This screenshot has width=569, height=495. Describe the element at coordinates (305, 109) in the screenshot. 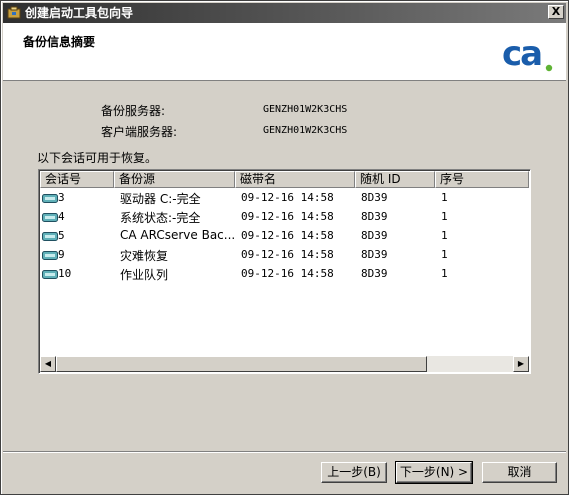

I see `backup-server-value: GENZH01W2K3CHS` at that location.